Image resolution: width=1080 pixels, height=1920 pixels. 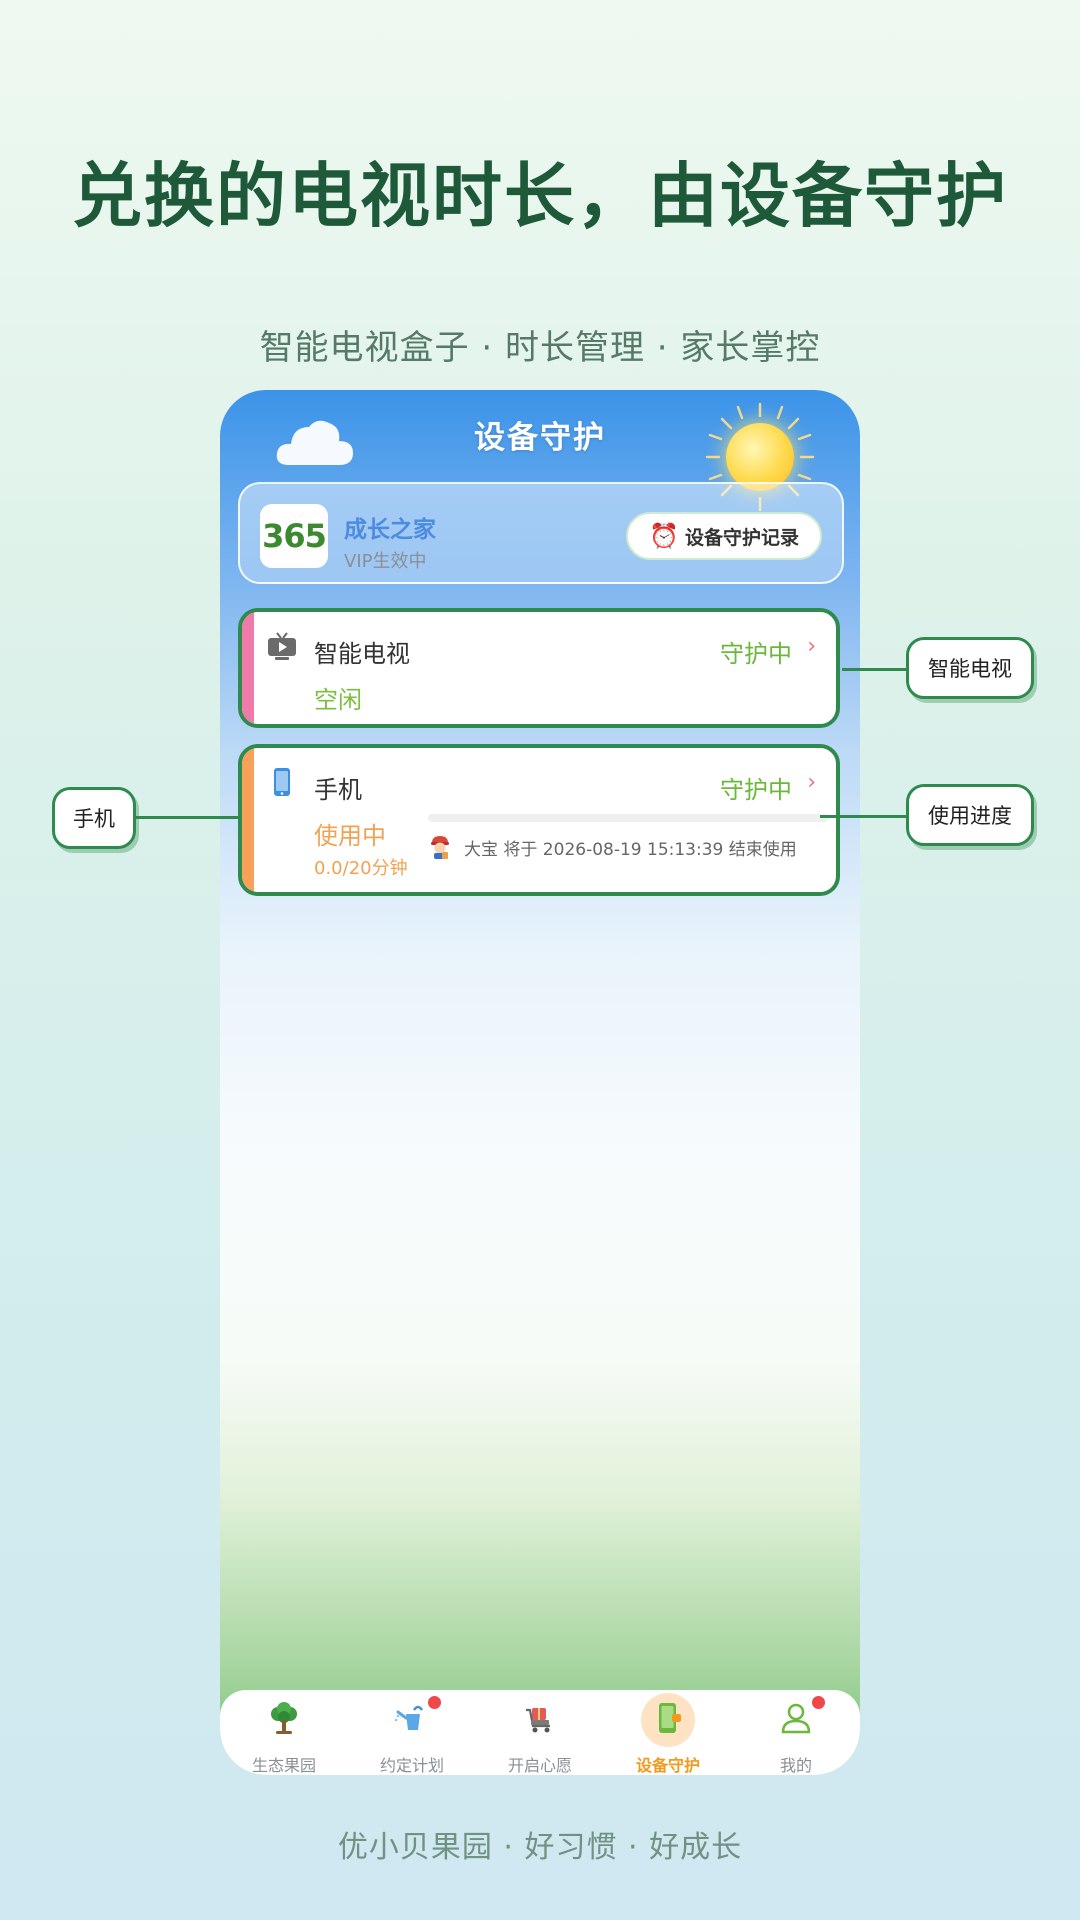 What do you see at coordinates (294, 536) in the screenshot?
I see `logo-365: 365` at bounding box center [294, 536].